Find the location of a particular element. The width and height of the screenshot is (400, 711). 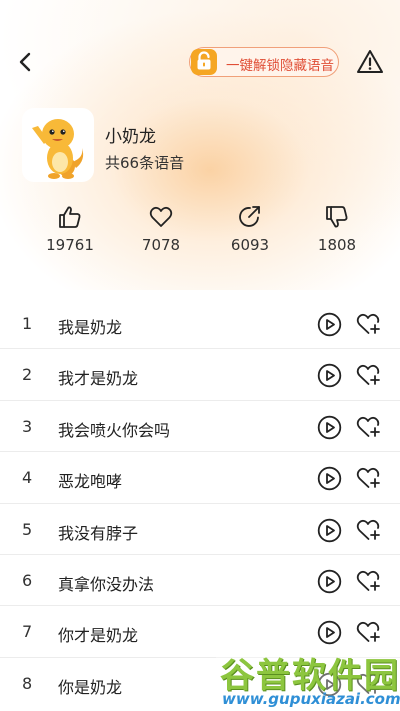

unlock-label: 一键解锁隐藏语音 is located at coordinates (280, 66).